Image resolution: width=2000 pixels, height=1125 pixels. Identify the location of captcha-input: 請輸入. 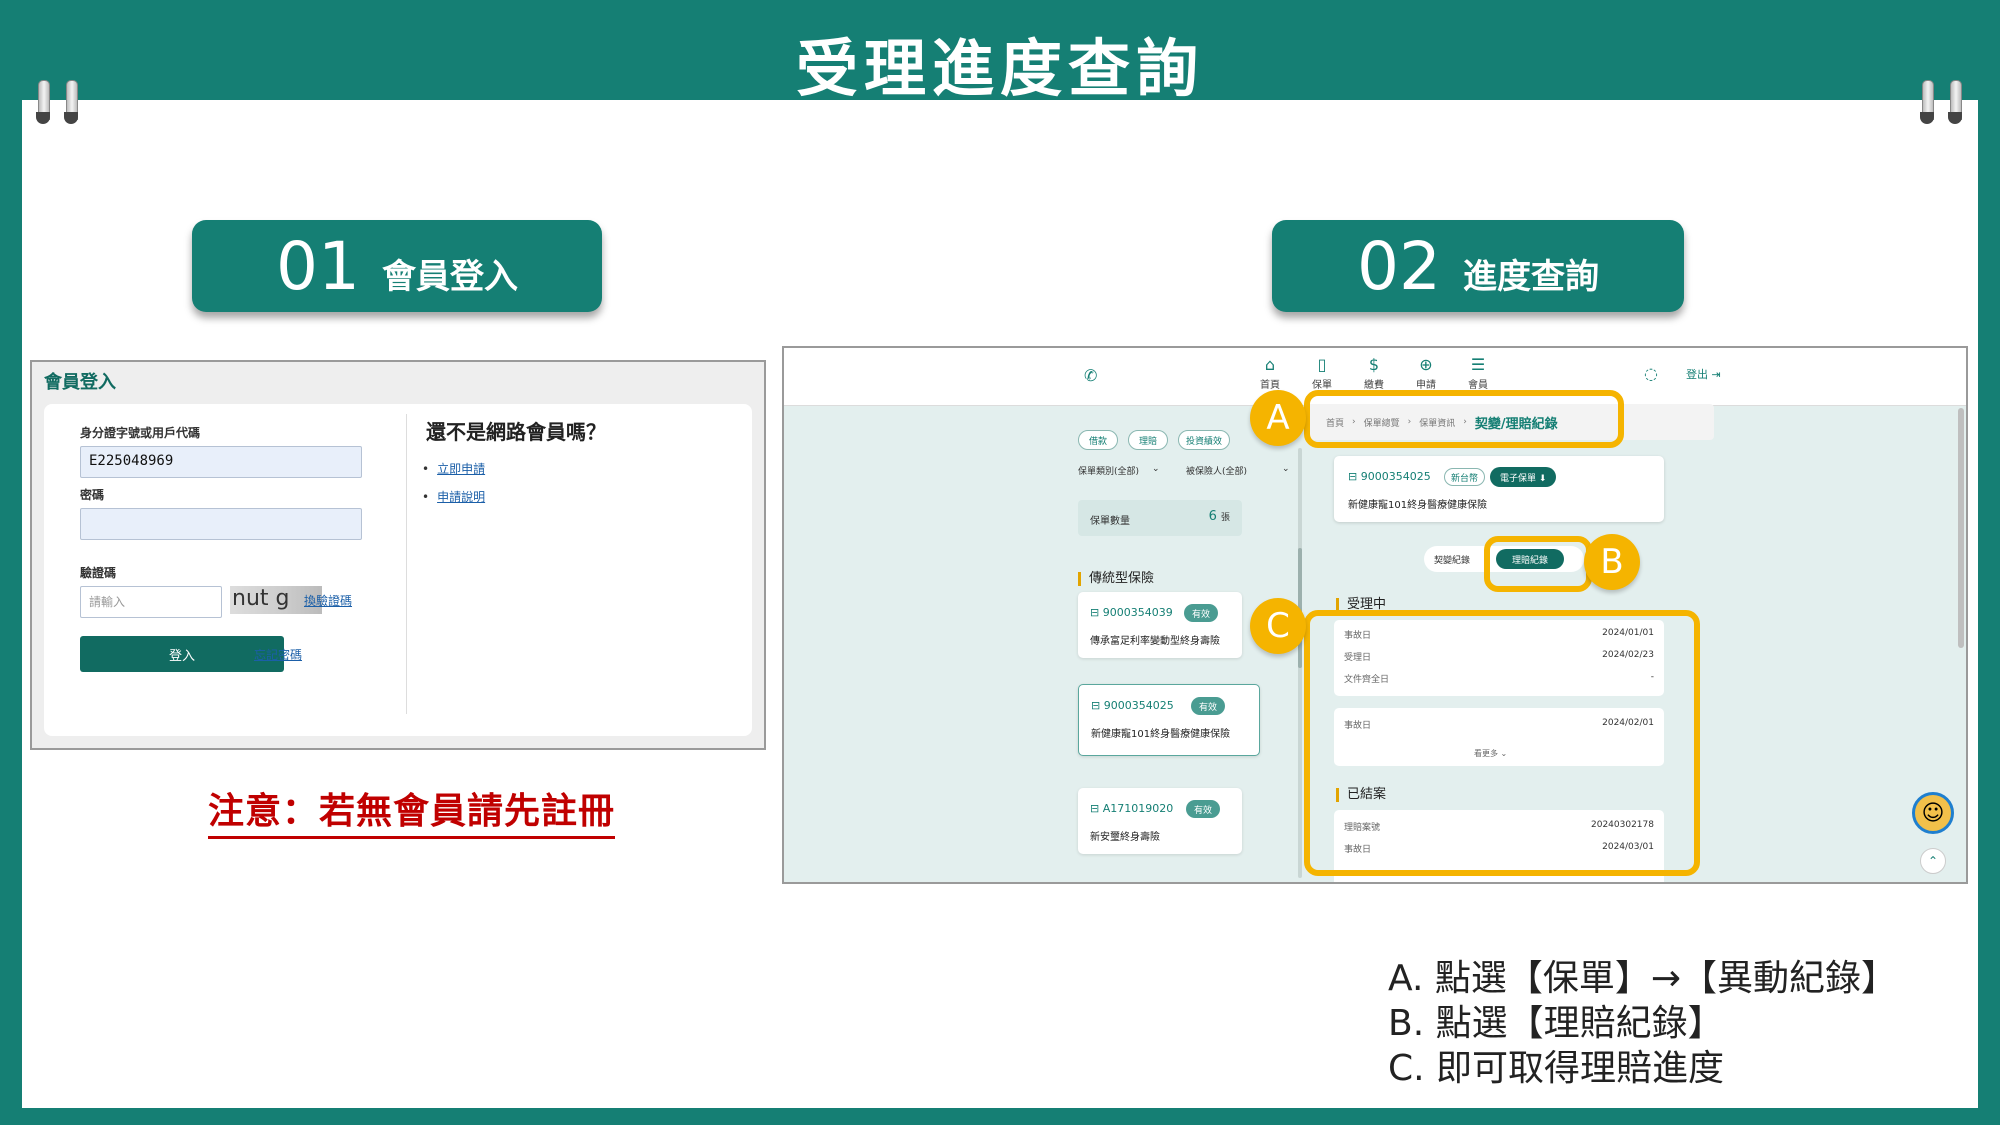
(151, 602).